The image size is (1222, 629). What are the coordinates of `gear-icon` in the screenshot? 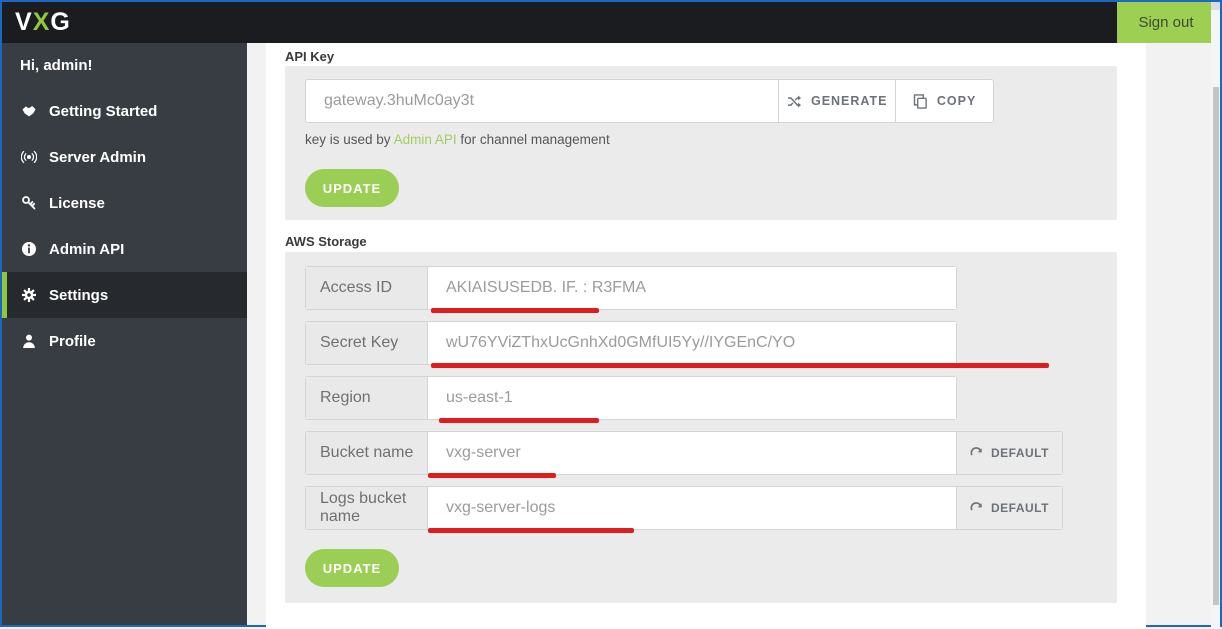 It's located at (29, 295).